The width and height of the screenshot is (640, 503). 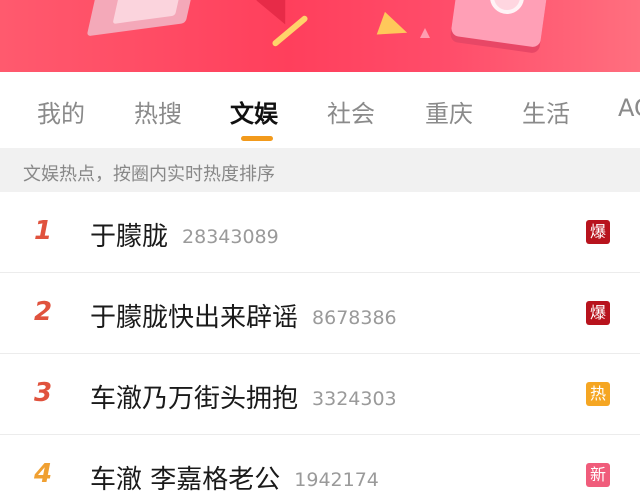 I want to click on item-title: 车澈乃万街头拥抱 3324303, so click(x=243, y=396).